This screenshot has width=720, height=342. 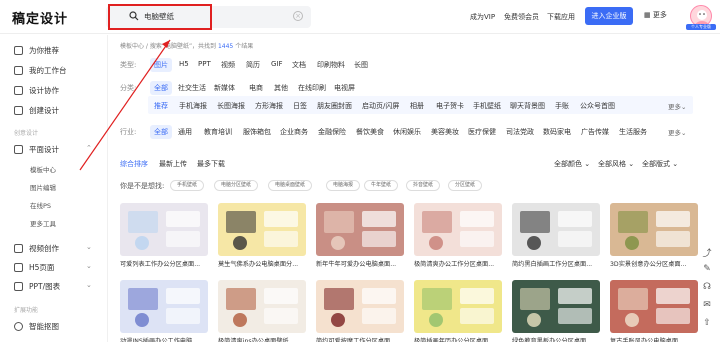 I want to click on free-member-link: 免费领会员, so click(x=521, y=17).